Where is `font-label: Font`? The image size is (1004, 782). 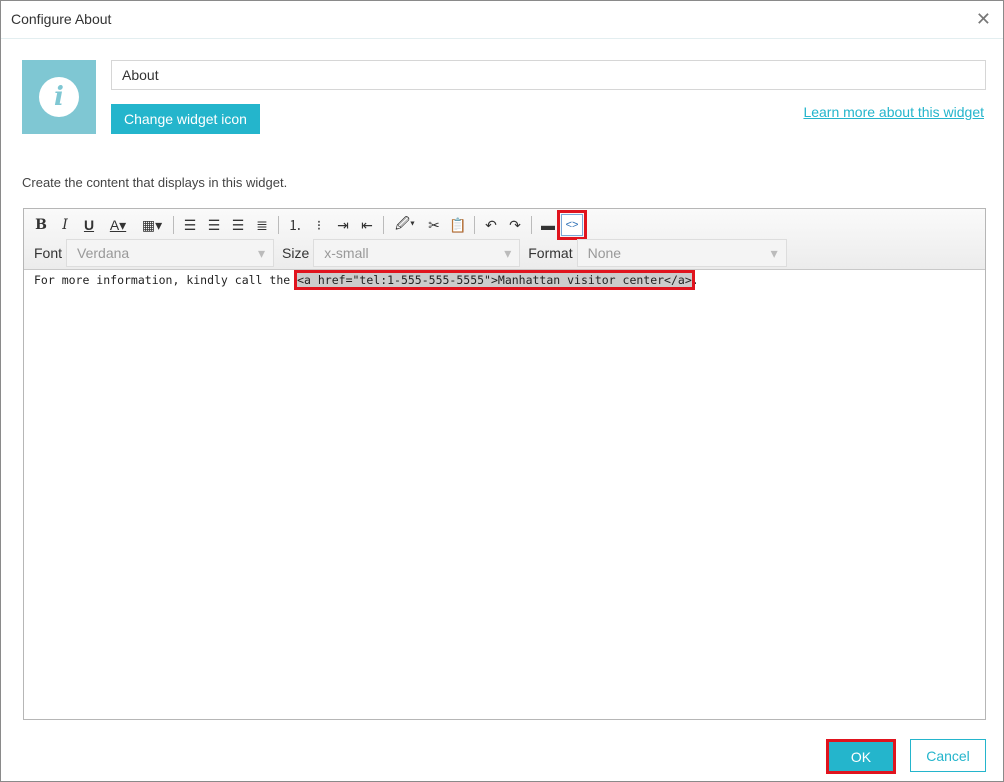
font-label: Font is located at coordinates (48, 253).